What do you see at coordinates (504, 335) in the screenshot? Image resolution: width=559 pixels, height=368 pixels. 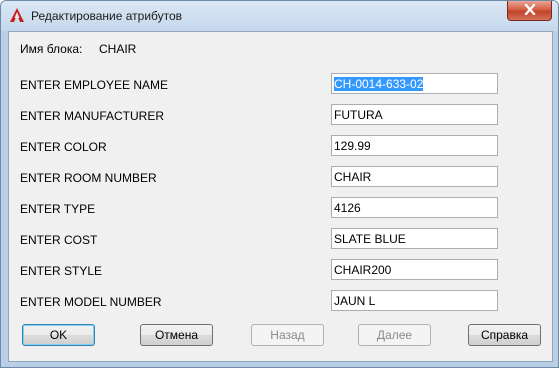 I see `help-button: Справка` at bounding box center [504, 335].